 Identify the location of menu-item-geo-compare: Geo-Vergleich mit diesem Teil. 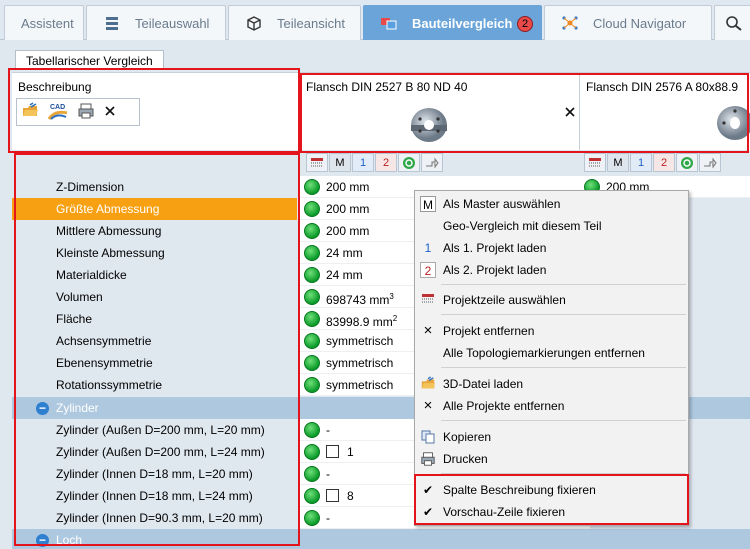
(551, 226).